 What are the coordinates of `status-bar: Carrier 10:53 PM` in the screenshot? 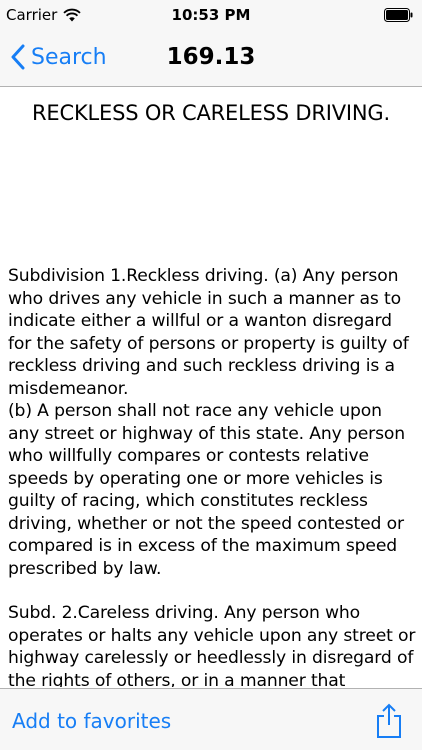 It's located at (211, 15).